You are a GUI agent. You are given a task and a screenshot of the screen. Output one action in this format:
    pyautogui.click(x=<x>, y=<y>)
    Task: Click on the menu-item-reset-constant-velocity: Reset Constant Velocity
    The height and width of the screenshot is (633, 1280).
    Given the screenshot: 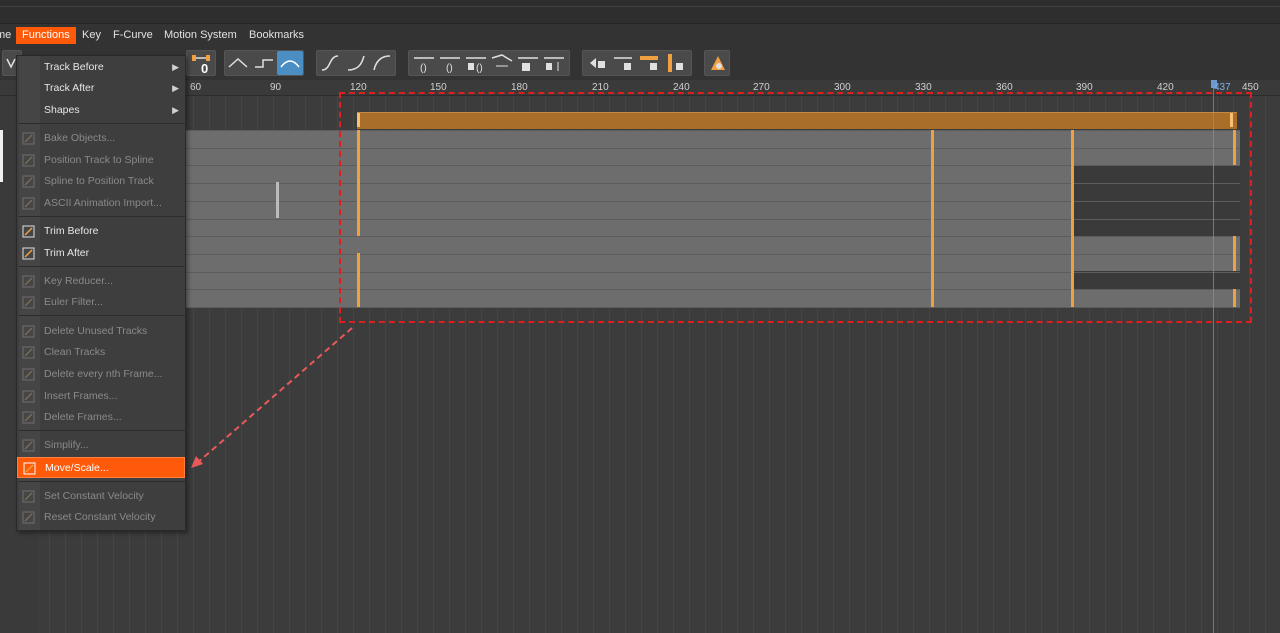 What is the action you would take?
    pyautogui.click(x=101, y=517)
    